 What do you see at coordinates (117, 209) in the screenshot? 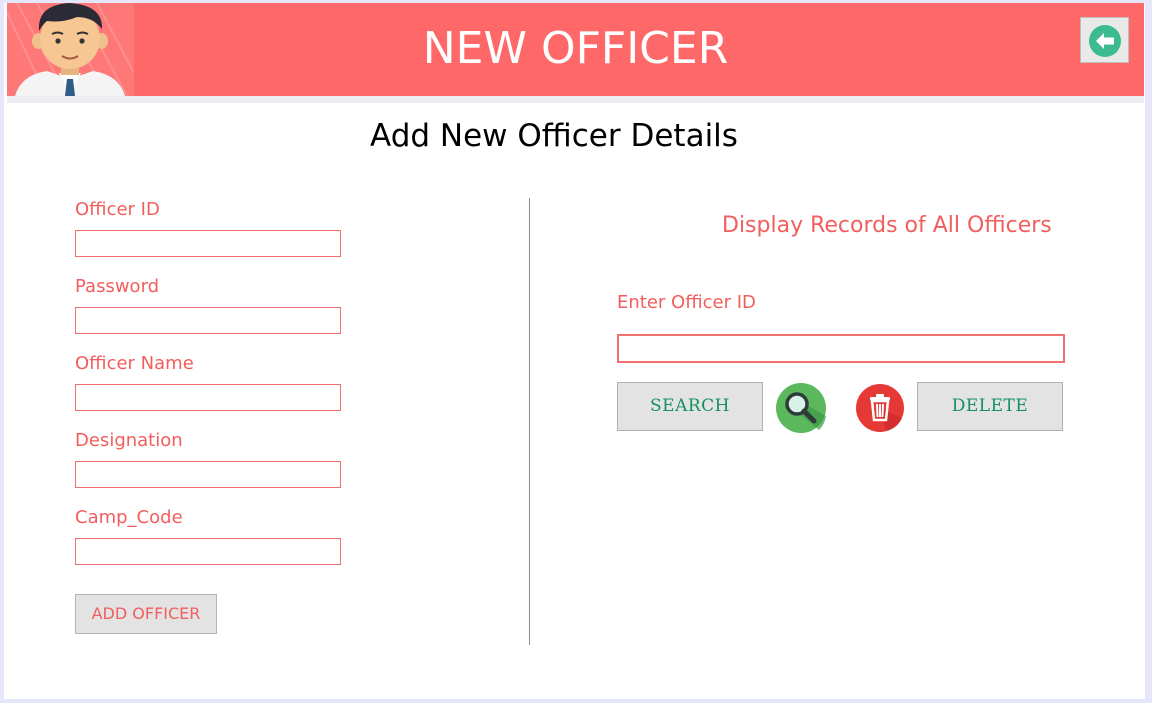
I see `officer-id-label: Officer ID` at bounding box center [117, 209].